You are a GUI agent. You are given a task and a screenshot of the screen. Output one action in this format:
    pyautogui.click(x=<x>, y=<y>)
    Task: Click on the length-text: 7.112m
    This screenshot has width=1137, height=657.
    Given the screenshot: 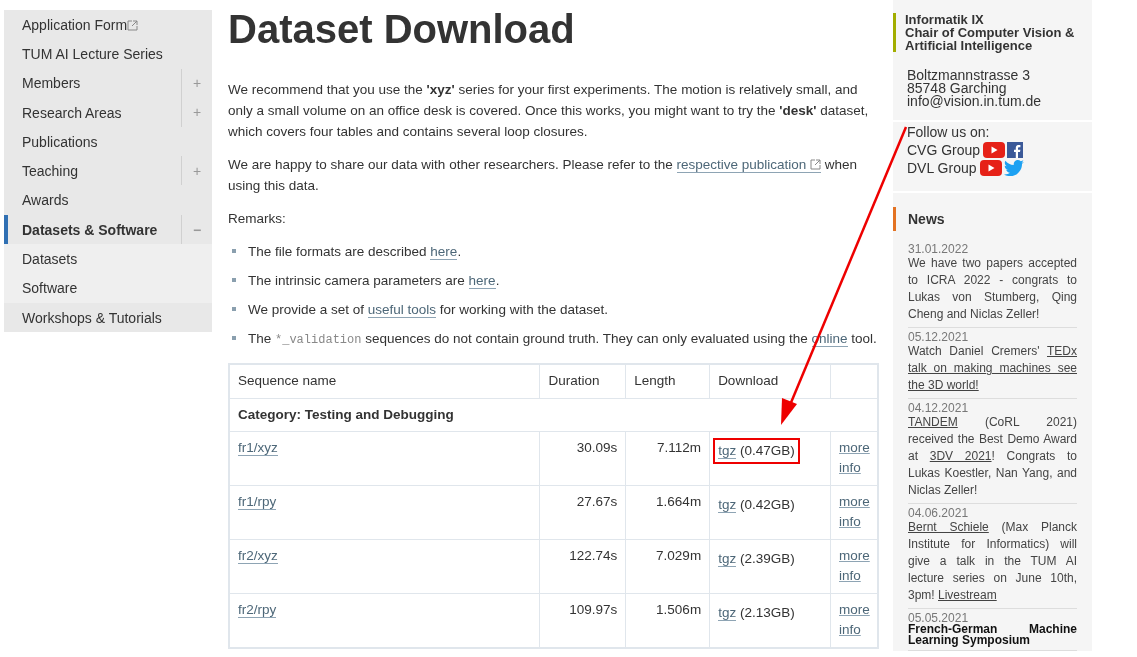 What is the action you would take?
    pyautogui.click(x=679, y=447)
    